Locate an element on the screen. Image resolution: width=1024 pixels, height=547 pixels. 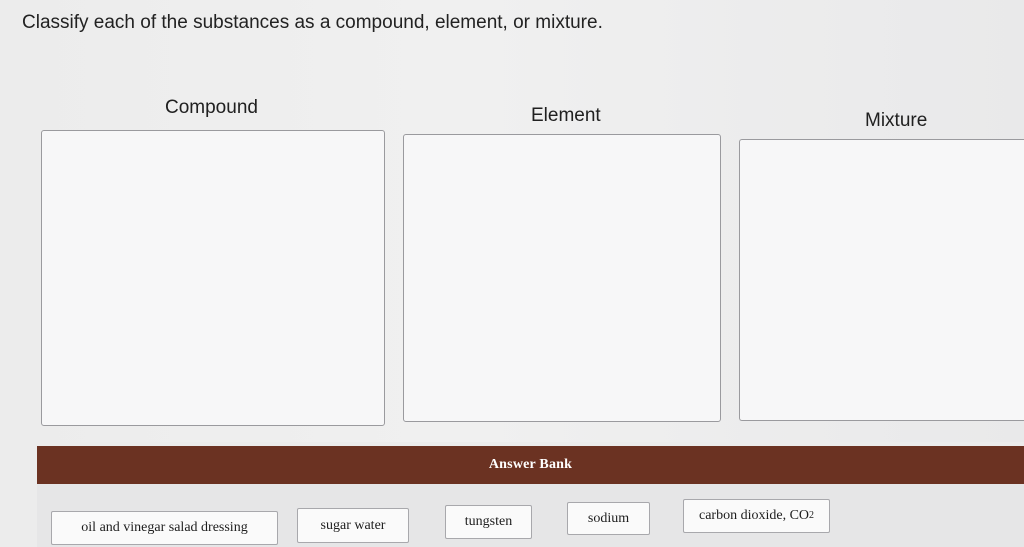
answer-chip-label: carbon dioxide, CO is located at coordinates (754, 515).